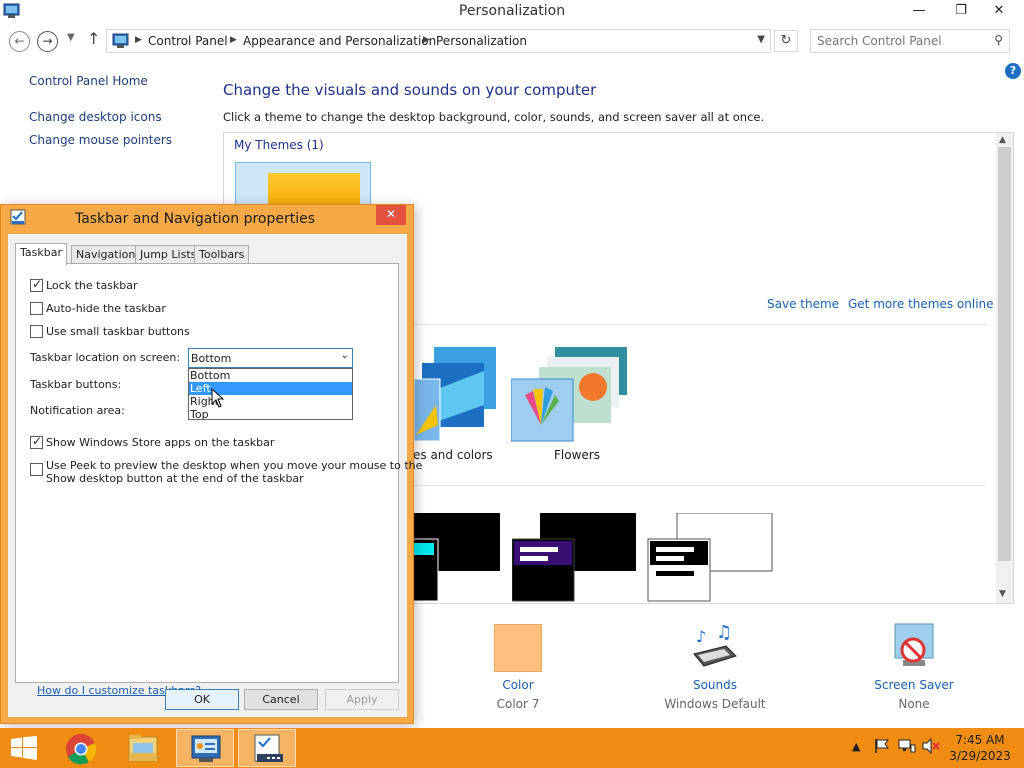 The width and height of the screenshot is (1024, 768). I want to click on breadcrumb-personalization: Personalization, so click(481, 41).